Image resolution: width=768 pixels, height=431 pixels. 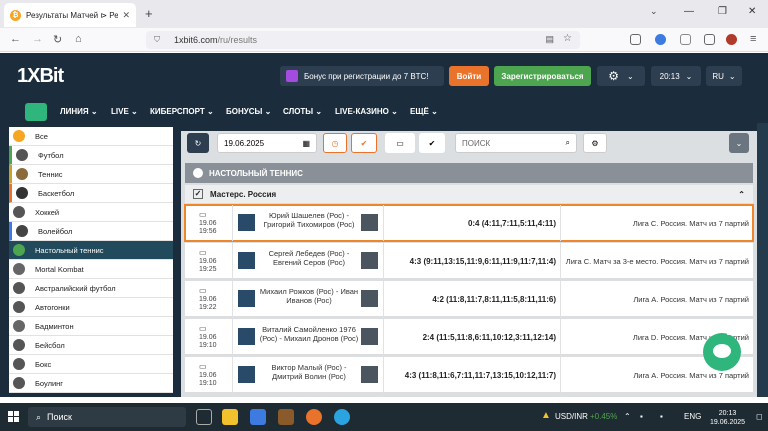 What do you see at coordinates (91, 155) in the screenshot?
I see `sidebar-item-football: Футбол` at bounding box center [91, 155].